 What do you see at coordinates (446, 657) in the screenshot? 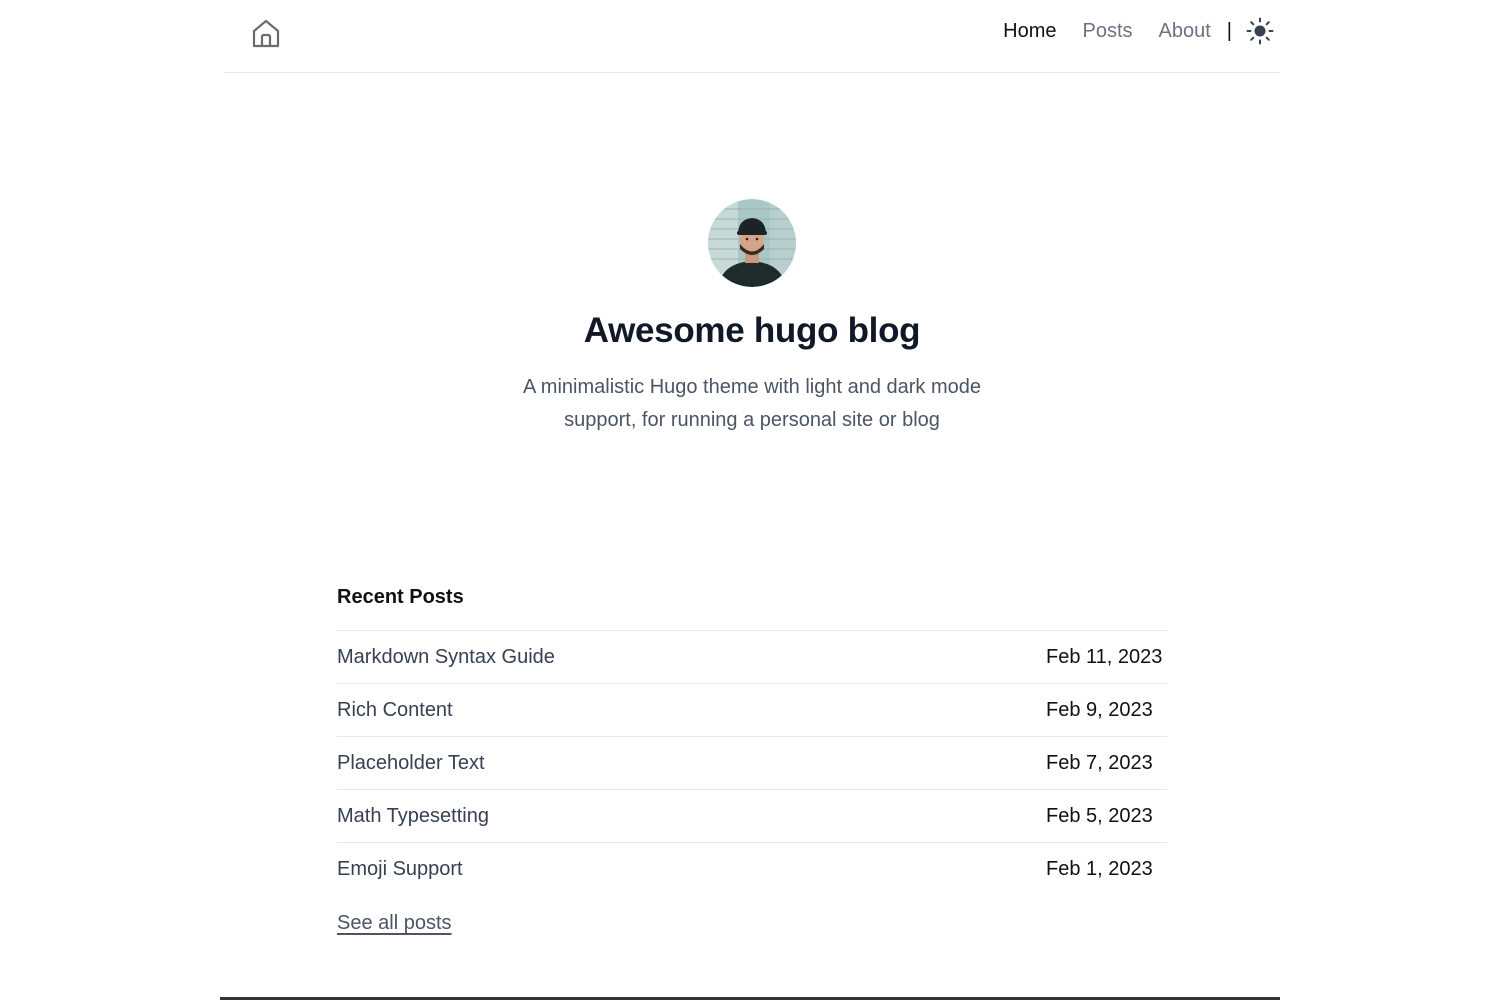
I see `post-title-link: Markdown Syntax Guide` at bounding box center [446, 657].